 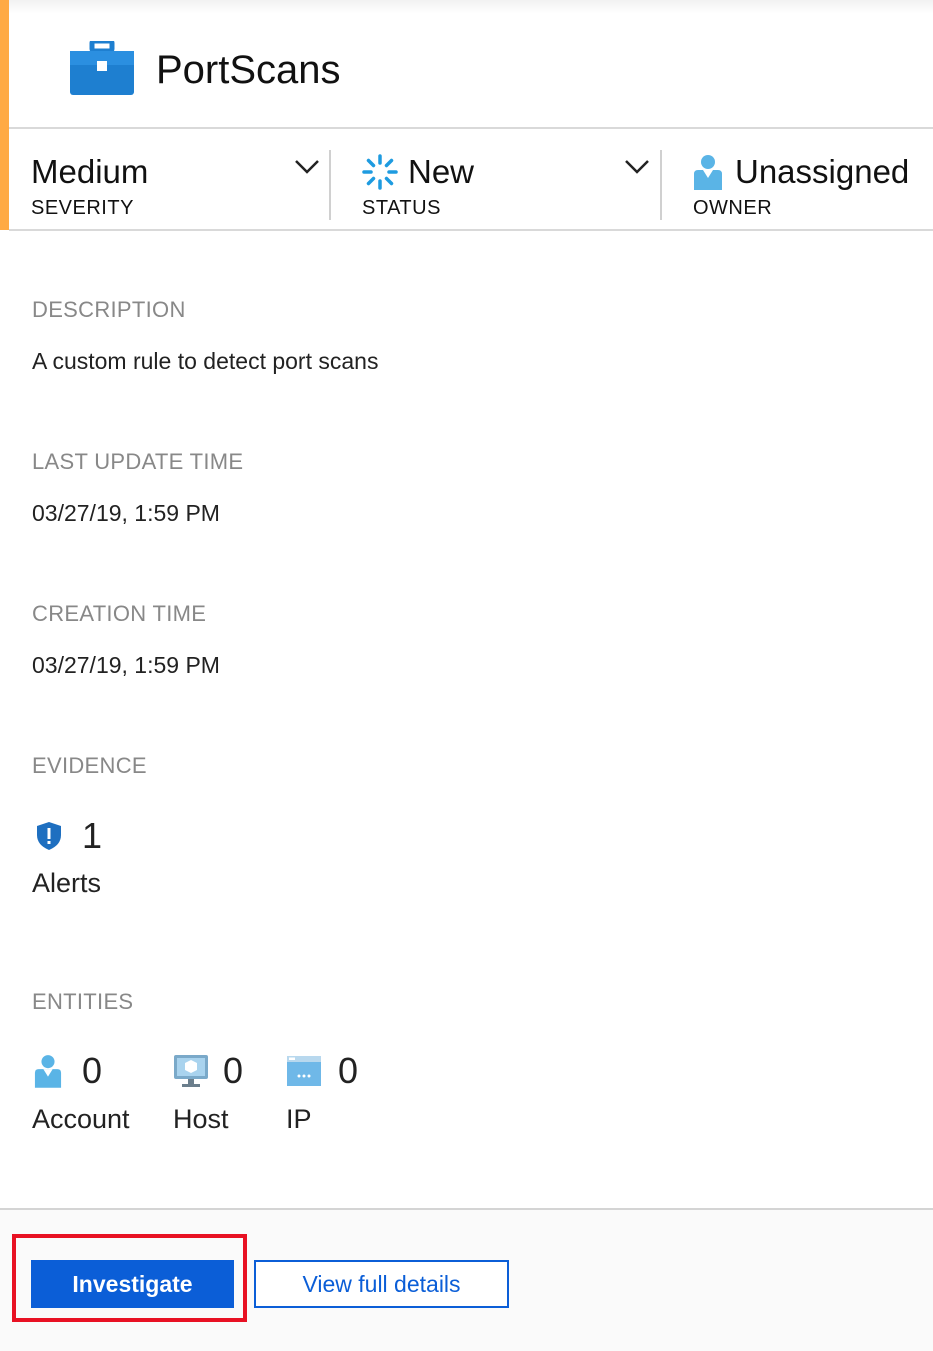 I want to click on incident-header: PortScans, so click(x=205, y=69).